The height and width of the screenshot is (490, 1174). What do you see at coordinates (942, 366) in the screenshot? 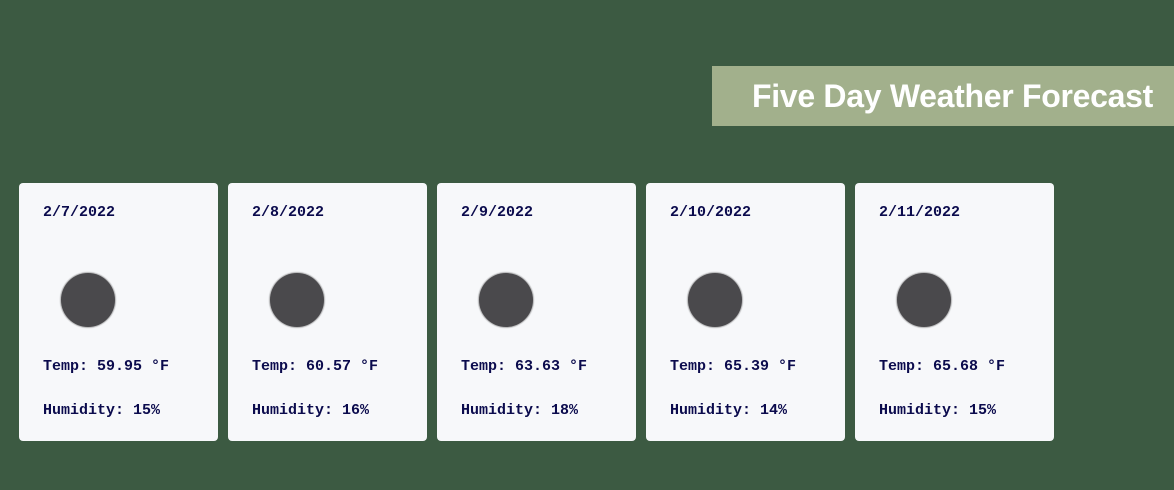
I see `forecast-temp: Temp: 65.68 °F` at bounding box center [942, 366].